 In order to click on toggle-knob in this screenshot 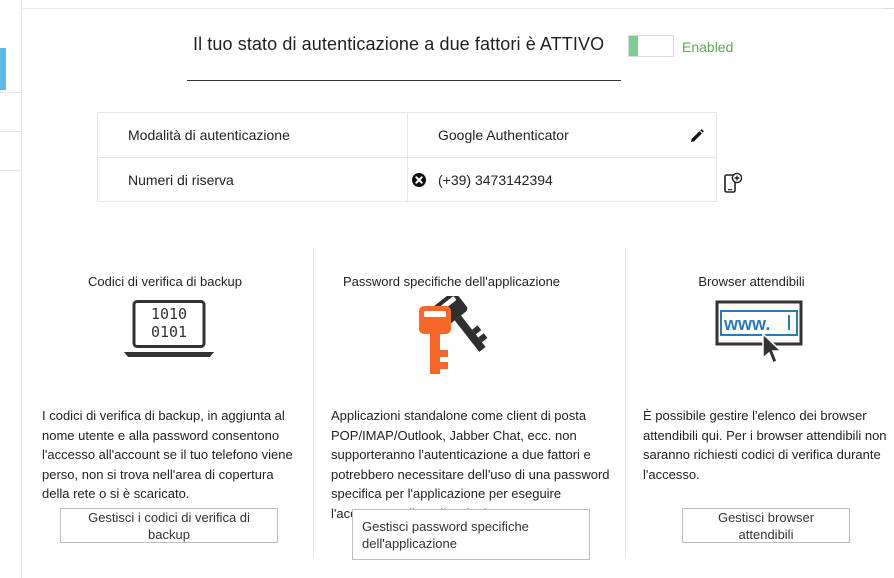, I will do `click(633, 46)`.